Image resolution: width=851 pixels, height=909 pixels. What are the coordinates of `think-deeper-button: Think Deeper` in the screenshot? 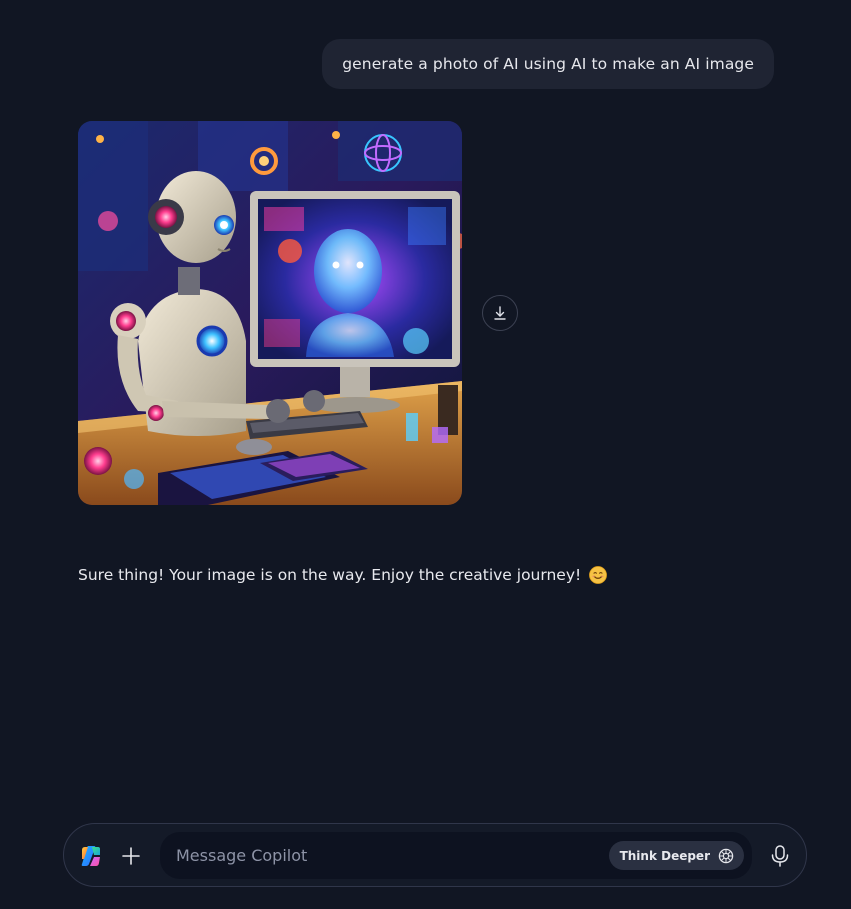 It's located at (676, 855).